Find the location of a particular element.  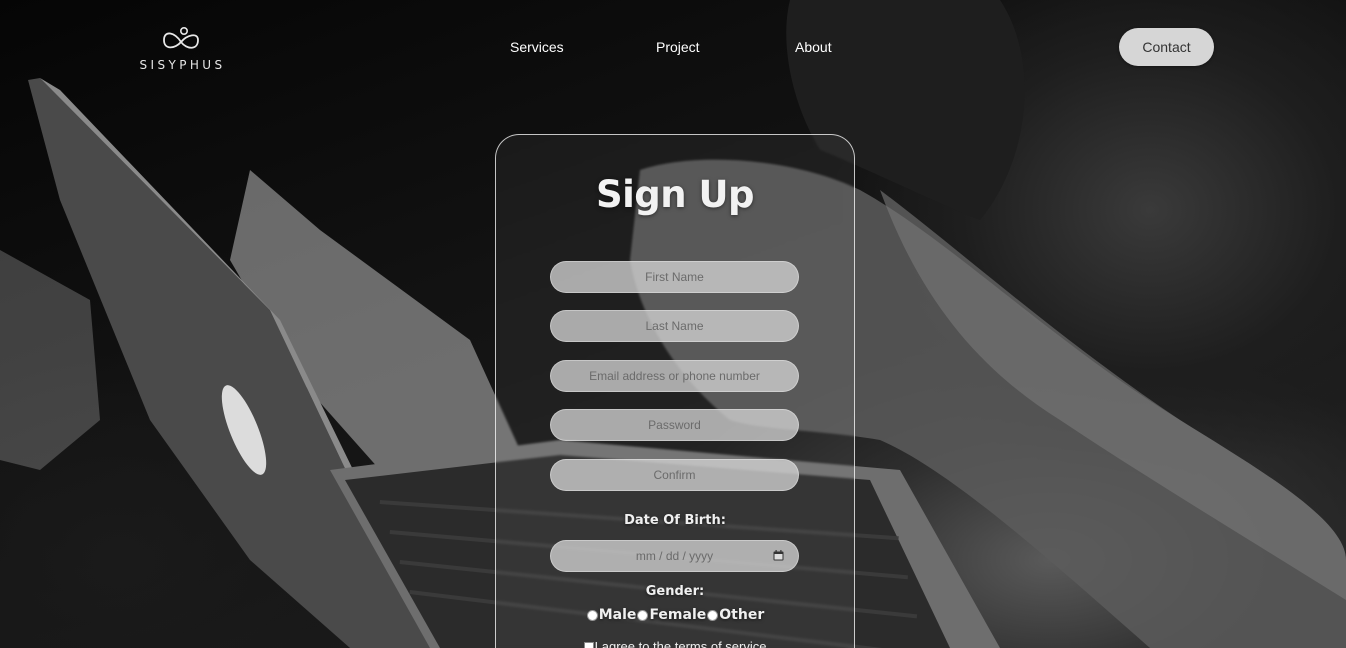

email-field is located at coordinates (674, 376).